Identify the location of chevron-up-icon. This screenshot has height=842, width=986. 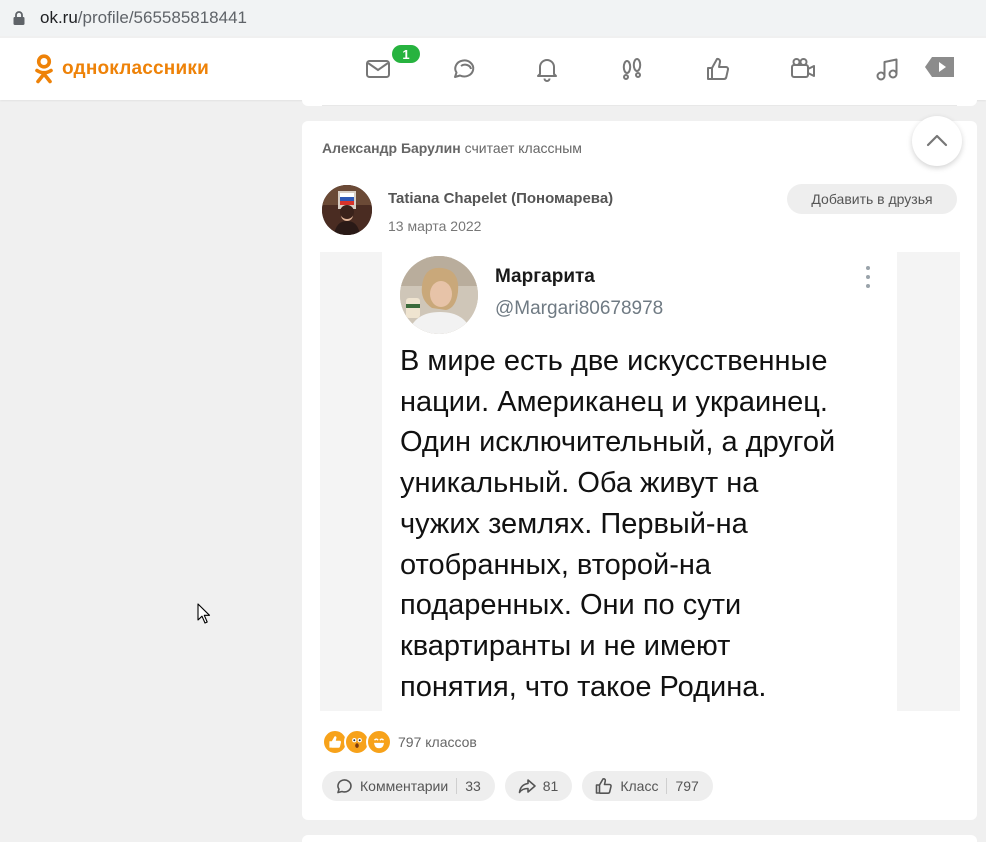
(937, 140).